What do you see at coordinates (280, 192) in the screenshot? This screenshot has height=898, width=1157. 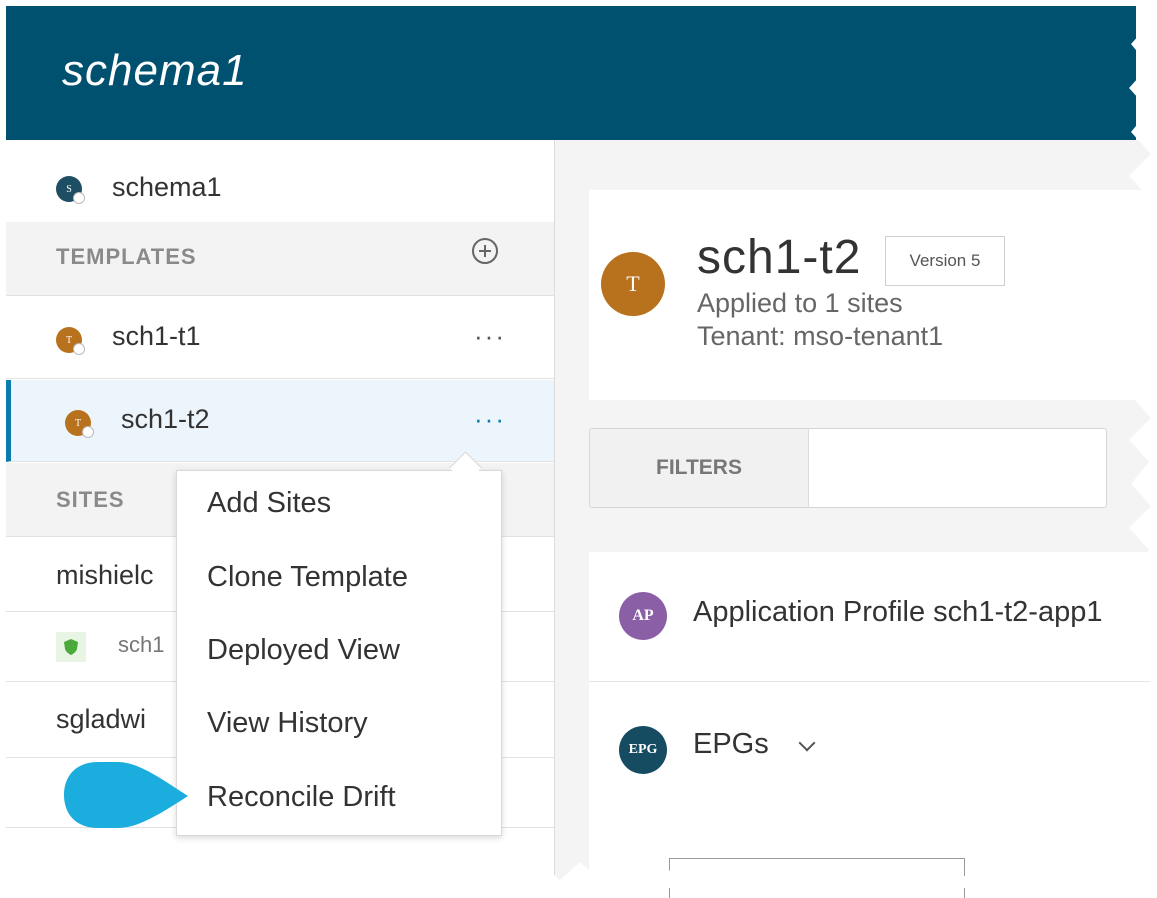 I see `sidebar-schema-item: S schema1` at bounding box center [280, 192].